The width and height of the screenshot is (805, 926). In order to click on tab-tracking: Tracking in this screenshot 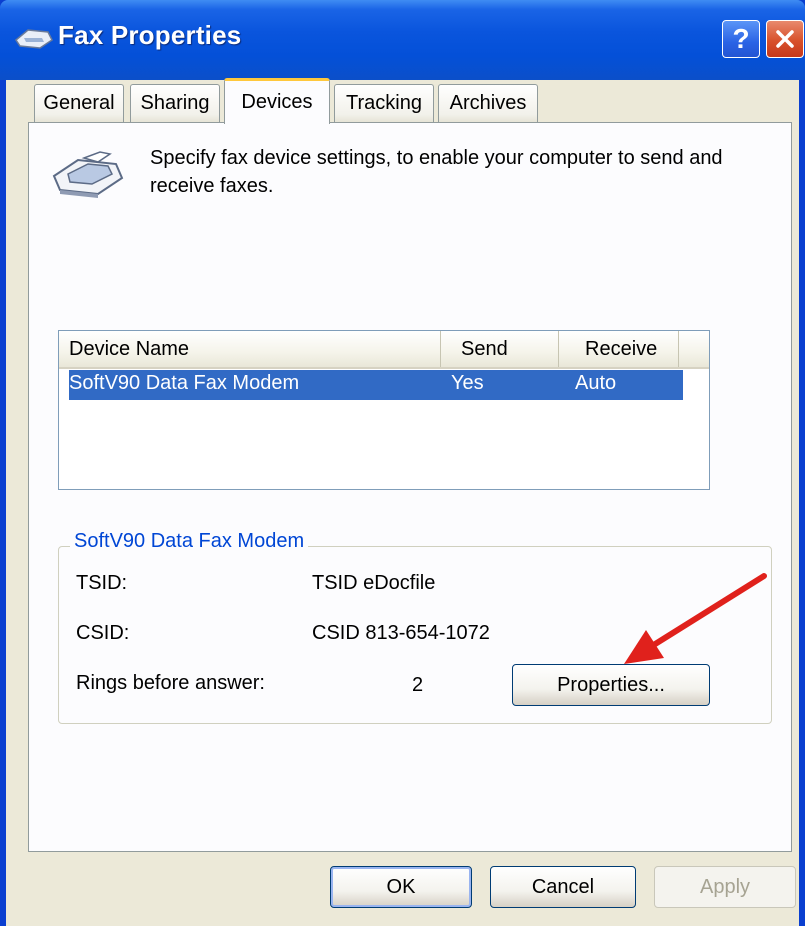, I will do `click(384, 103)`.